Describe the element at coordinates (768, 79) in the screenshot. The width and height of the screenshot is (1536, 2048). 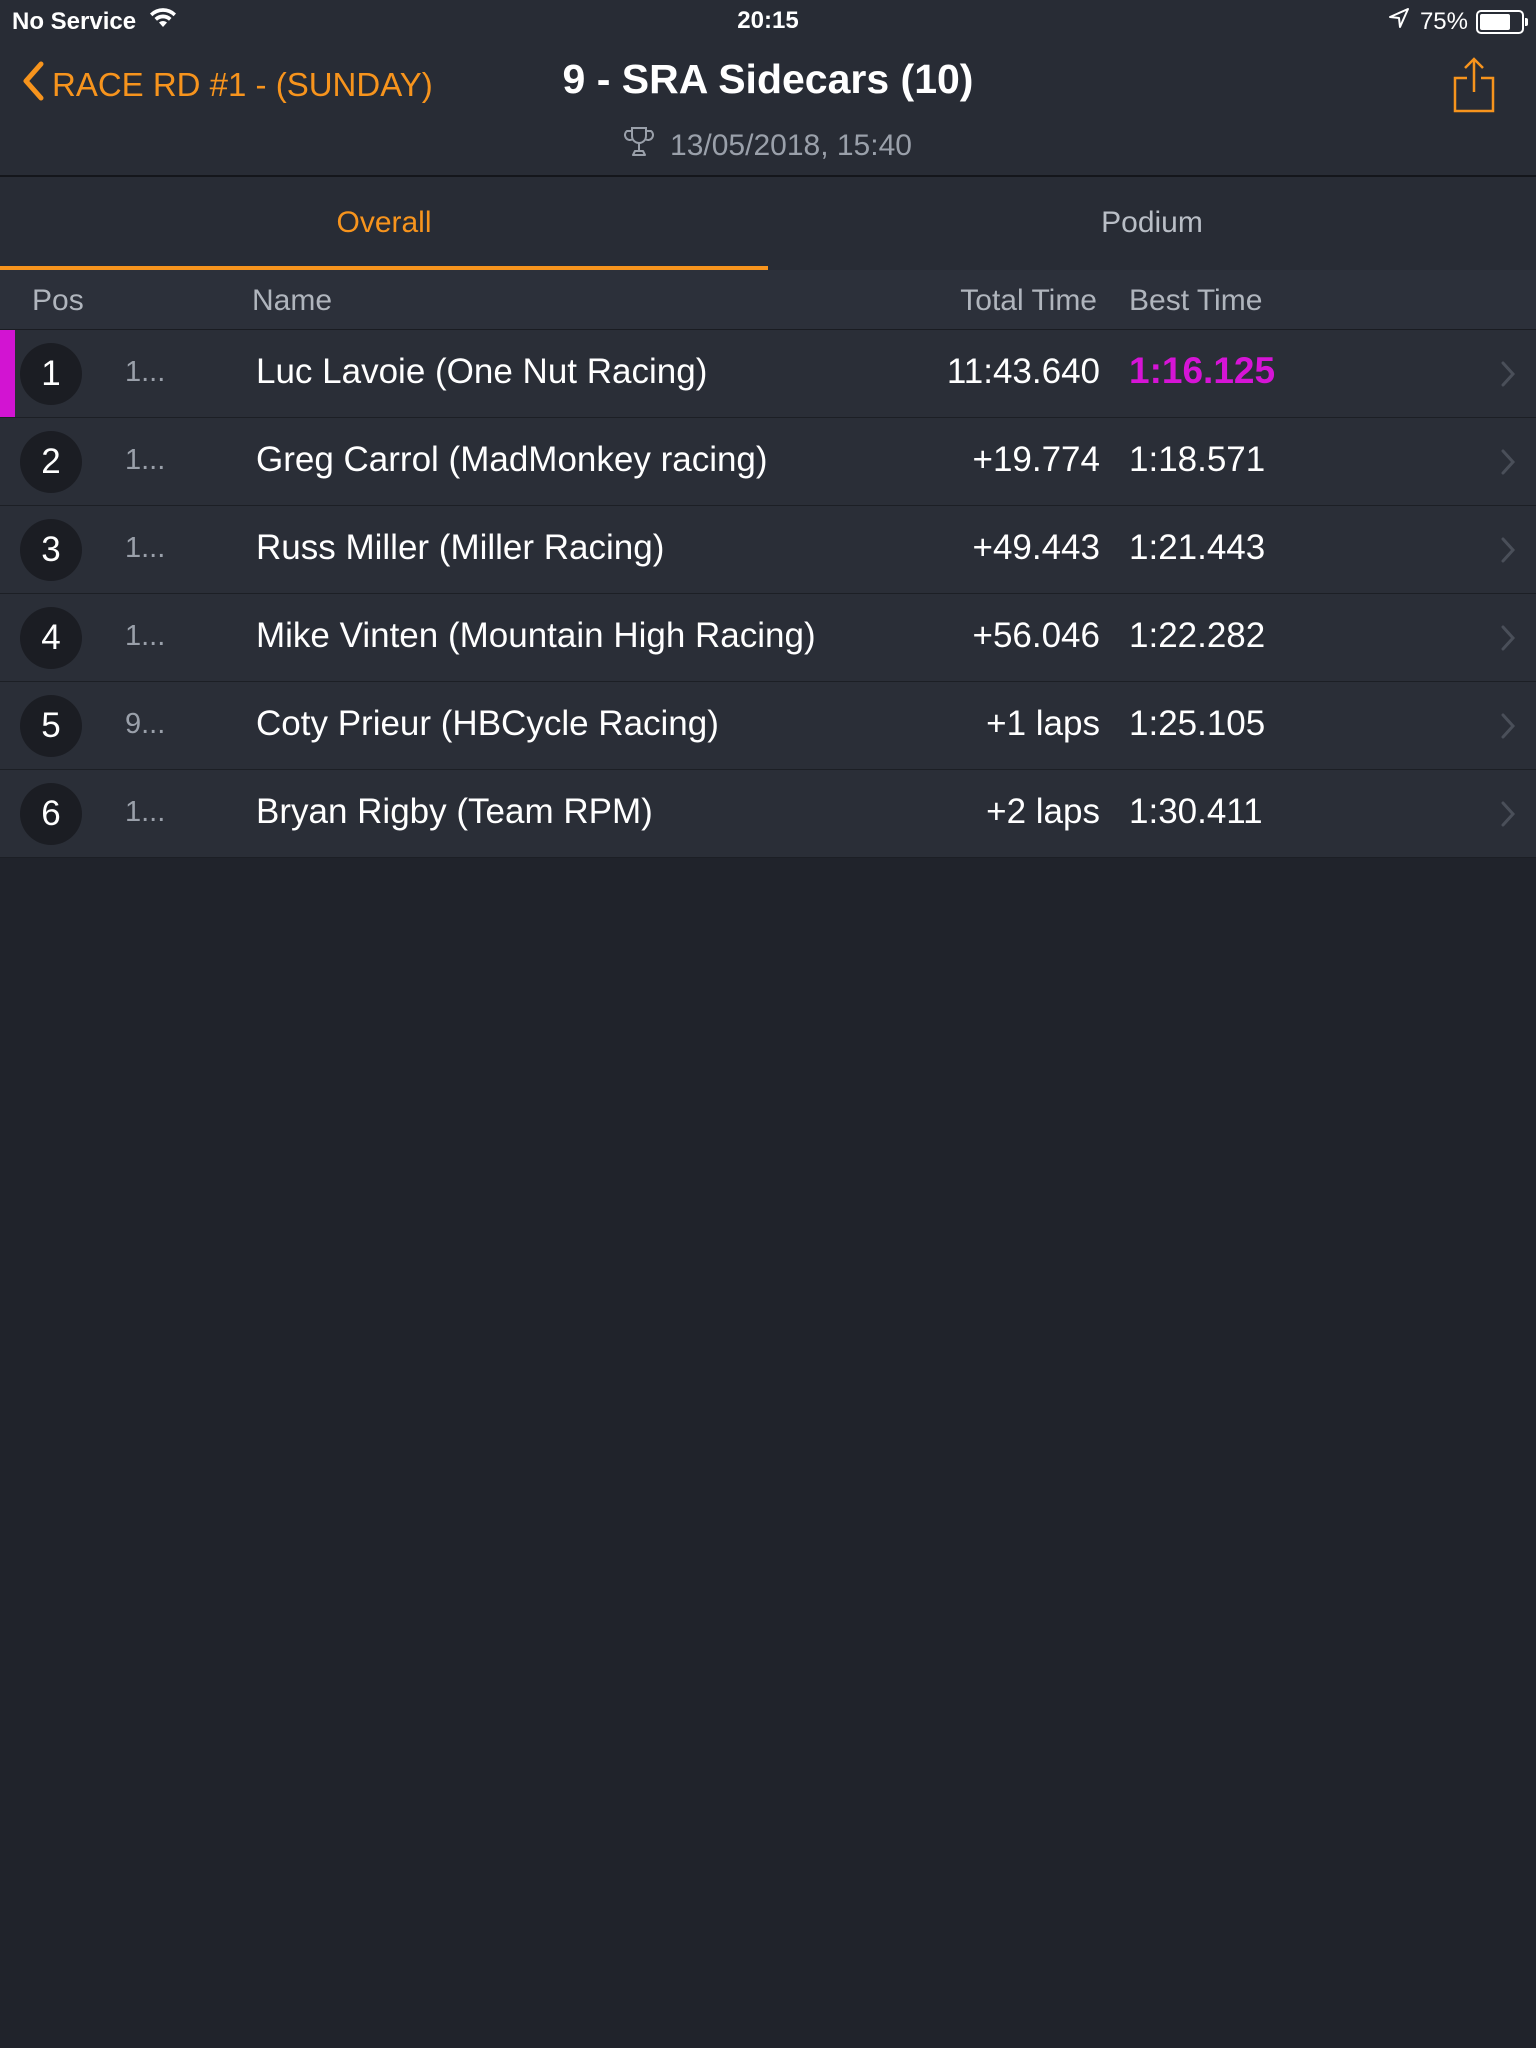
I see `page-title: 9 - SRA Sidecars (10)` at that location.